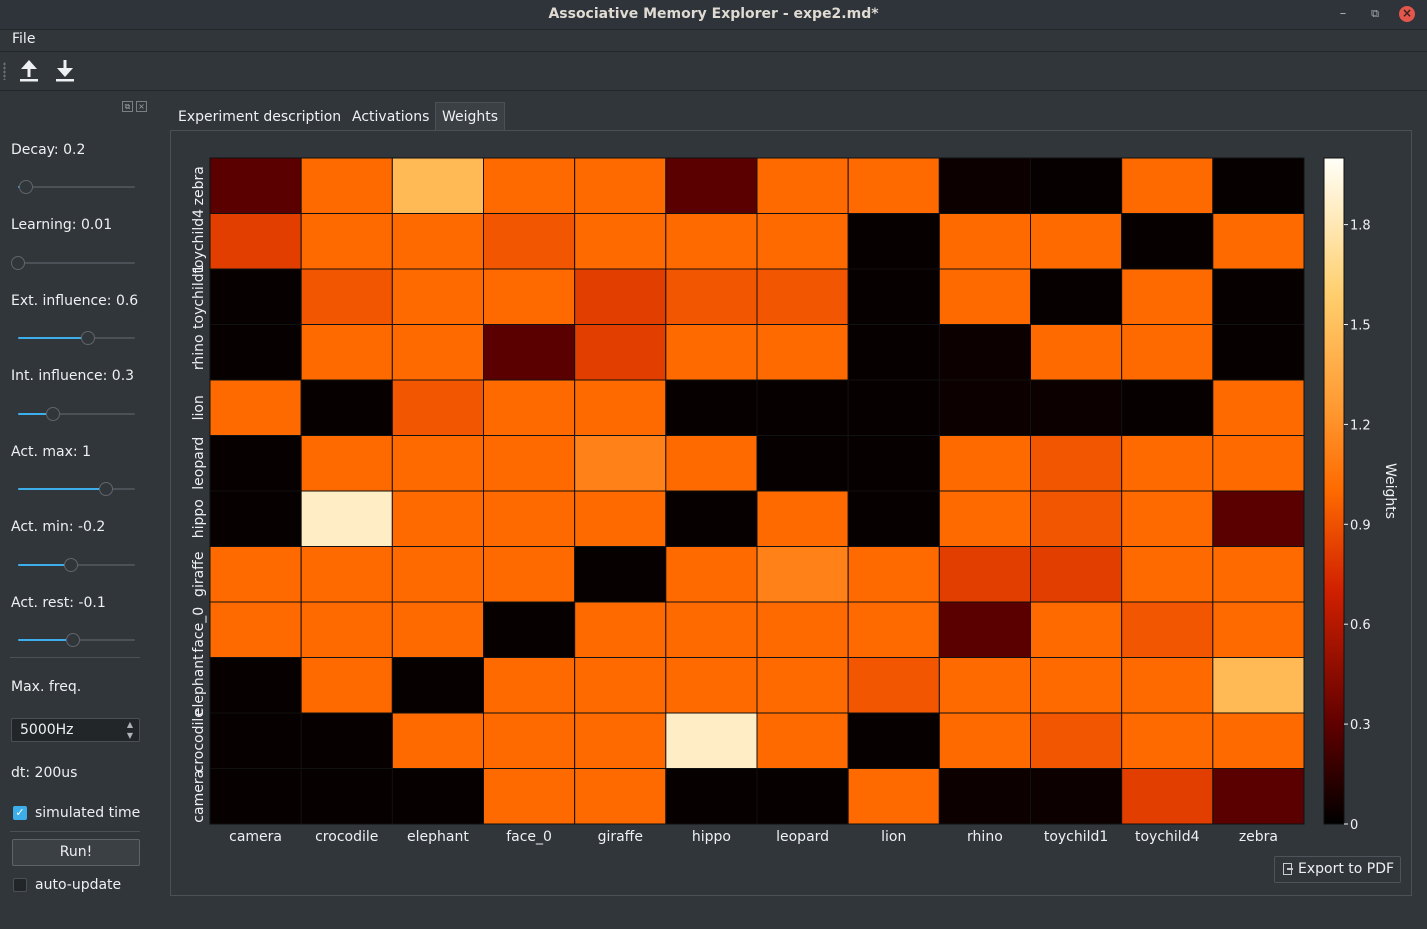  What do you see at coordinates (199, 685) in the screenshot?
I see `y-tick-label: elephant` at bounding box center [199, 685].